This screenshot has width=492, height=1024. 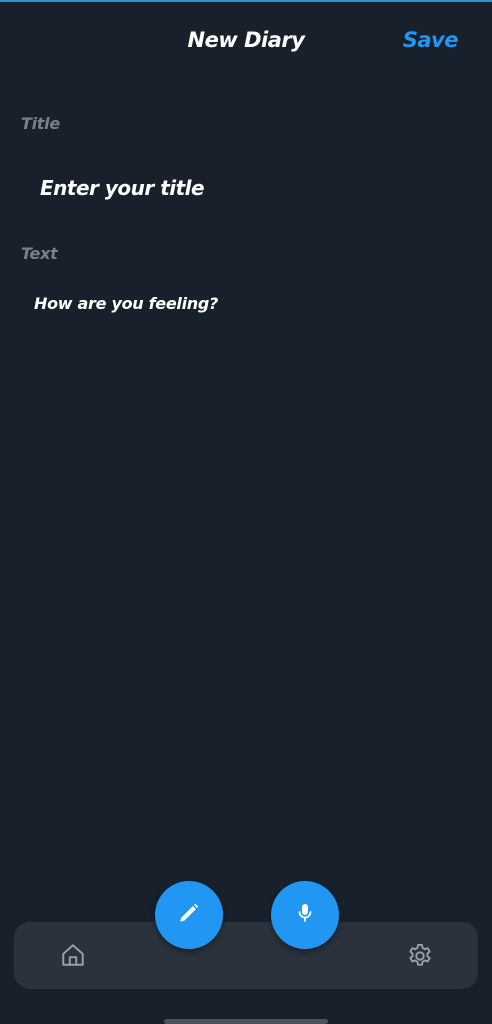 I want to click on title-input, so click(x=250, y=188).